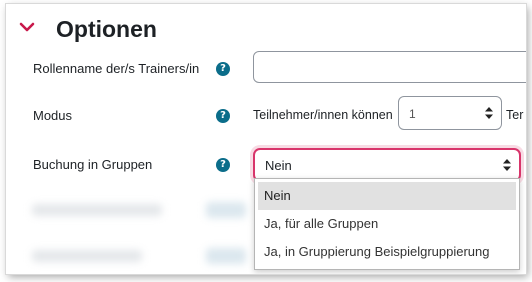 The height and width of the screenshot is (282, 532). What do you see at coordinates (387, 252) in the screenshot?
I see `dropdown-option: Ja, in Gruppierung Beispielgruppierung` at bounding box center [387, 252].